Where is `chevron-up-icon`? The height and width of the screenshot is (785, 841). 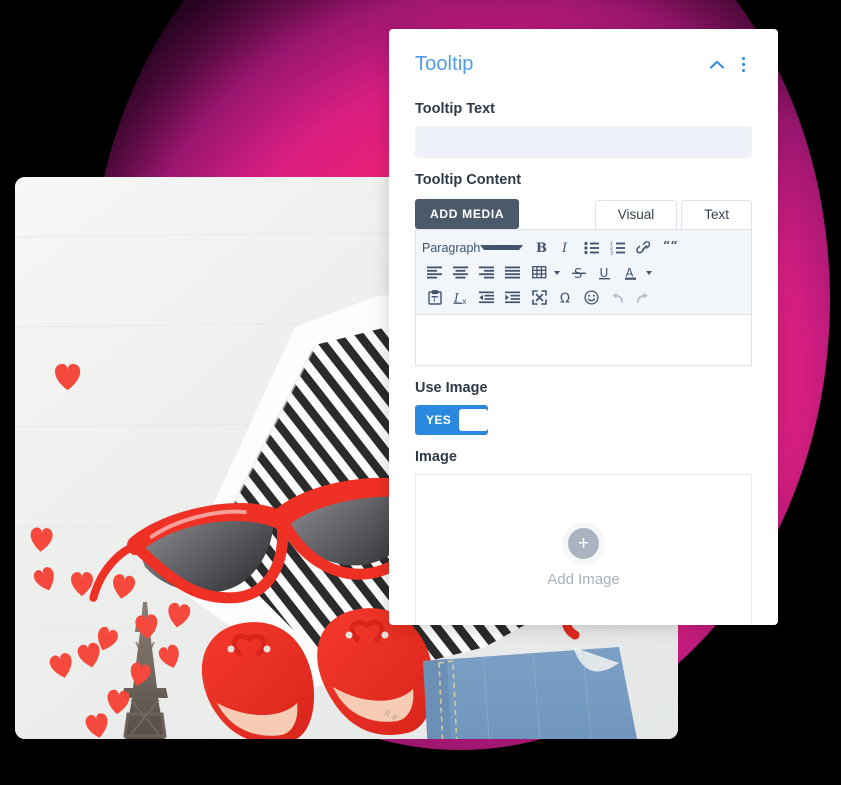 chevron-up-icon is located at coordinates (717, 64).